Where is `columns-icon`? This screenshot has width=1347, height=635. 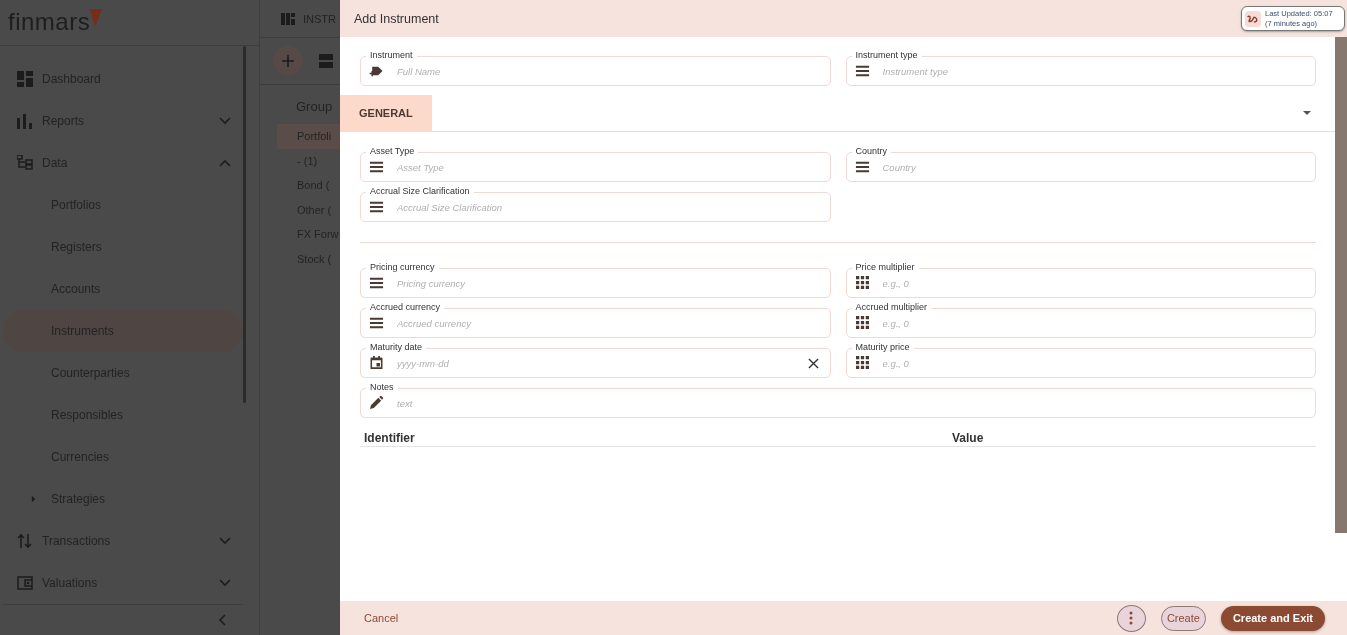
columns-icon is located at coordinates (288, 18).